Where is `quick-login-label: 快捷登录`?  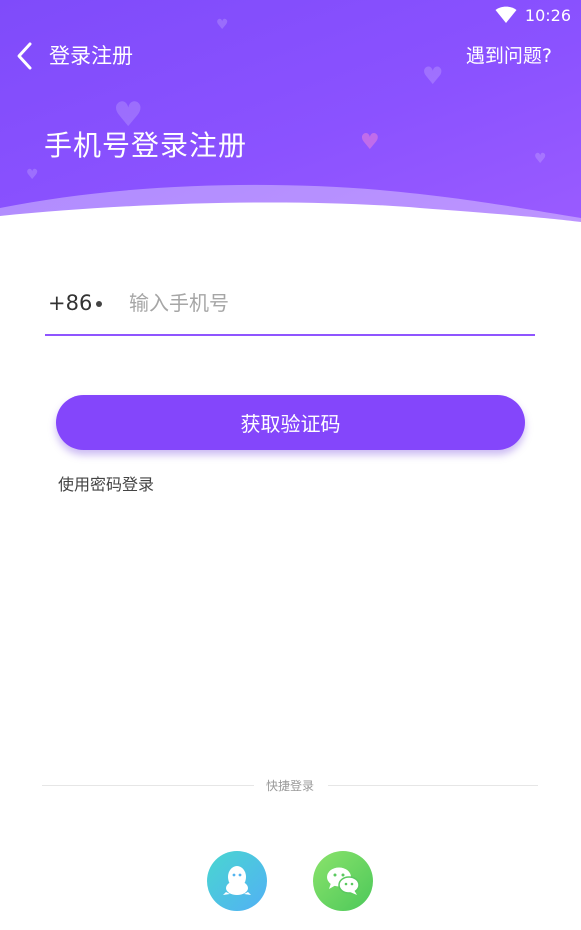
quick-login-label: 快捷登录 is located at coordinates (289, 786).